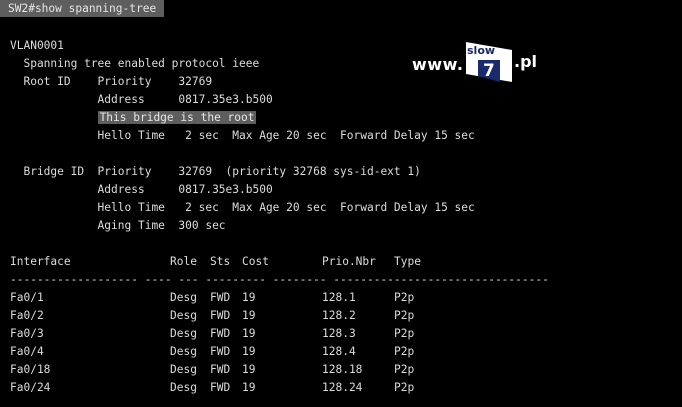 The width and height of the screenshot is (682, 407). I want to click on table-header: Interface Role Sts Cost Prio.Nbr Type, so click(340, 261).